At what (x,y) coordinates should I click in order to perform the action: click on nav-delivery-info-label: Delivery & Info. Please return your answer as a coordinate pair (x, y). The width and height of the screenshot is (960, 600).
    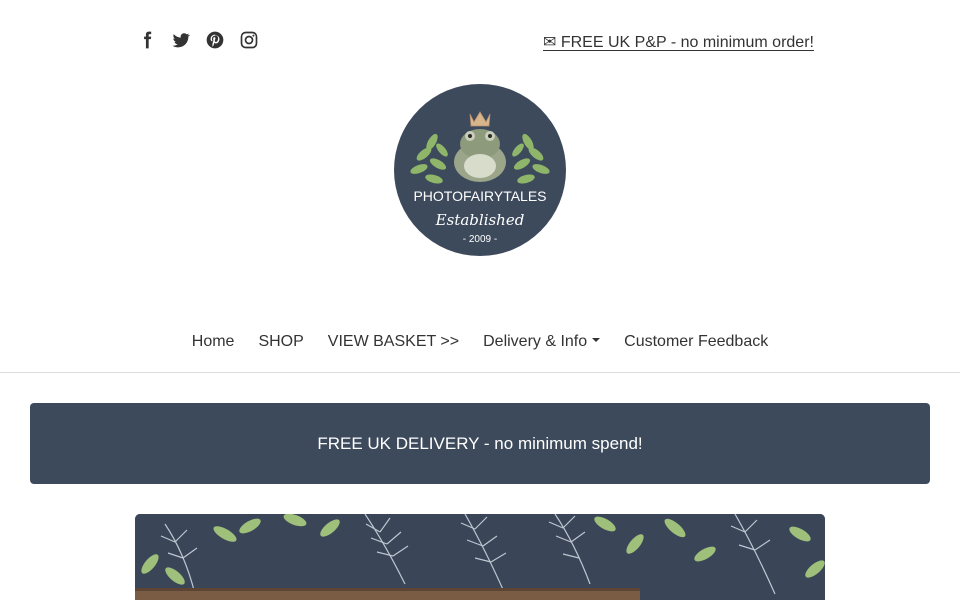
    Looking at the image, I should click on (535, 341).